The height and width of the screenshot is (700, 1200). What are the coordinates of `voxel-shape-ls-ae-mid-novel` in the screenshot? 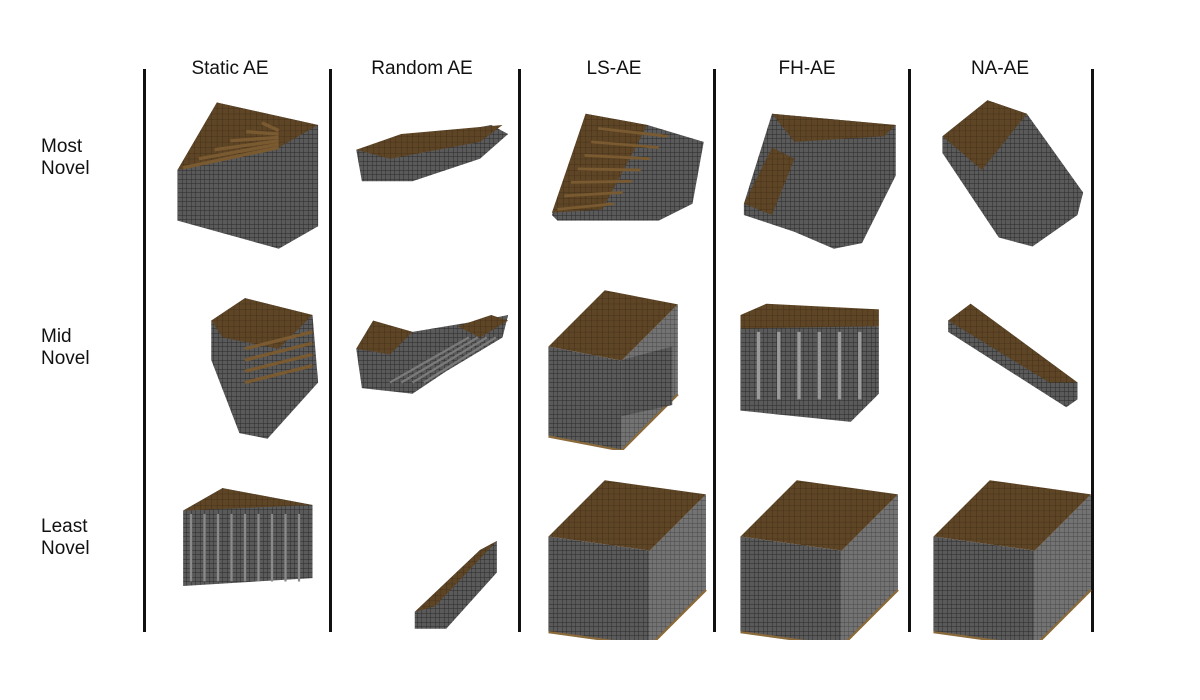 It's located at (625, 360).